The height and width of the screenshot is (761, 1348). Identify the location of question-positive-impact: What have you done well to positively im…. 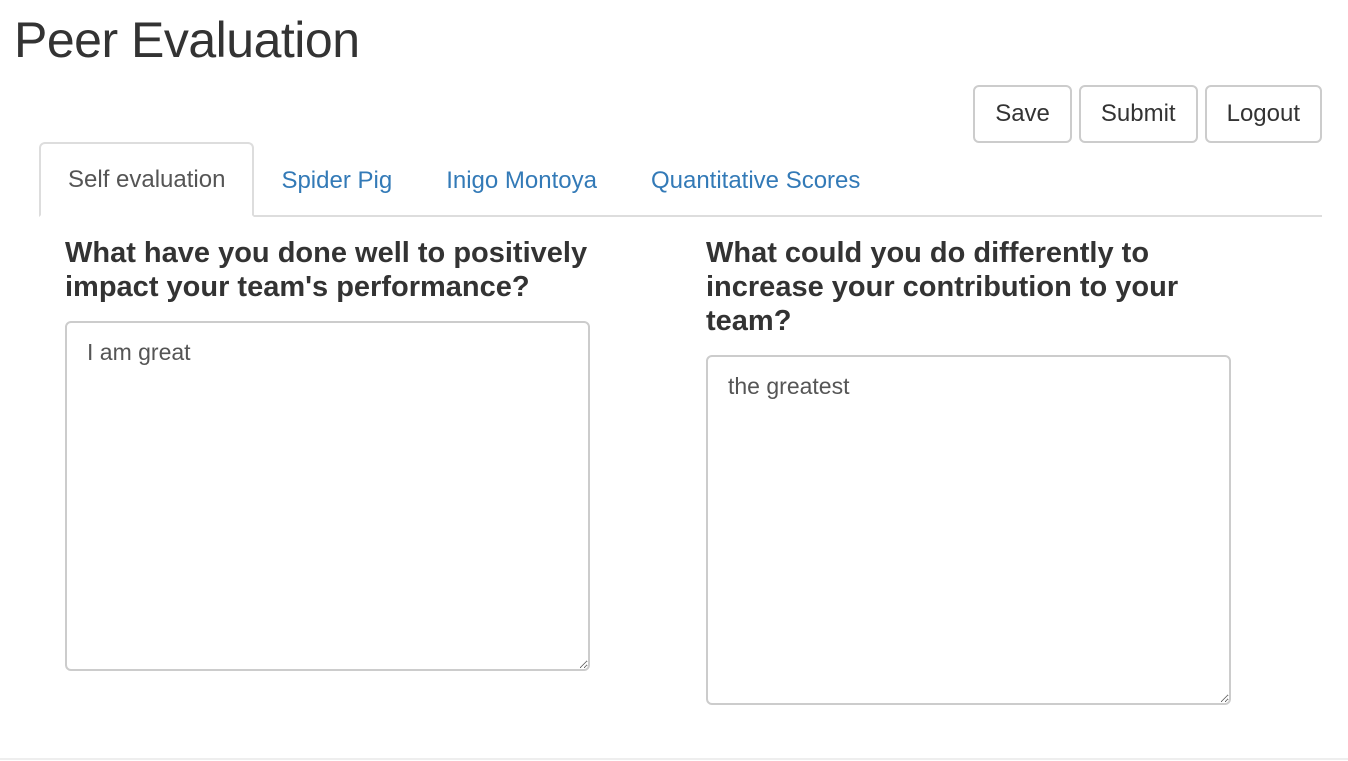
(326, 270).